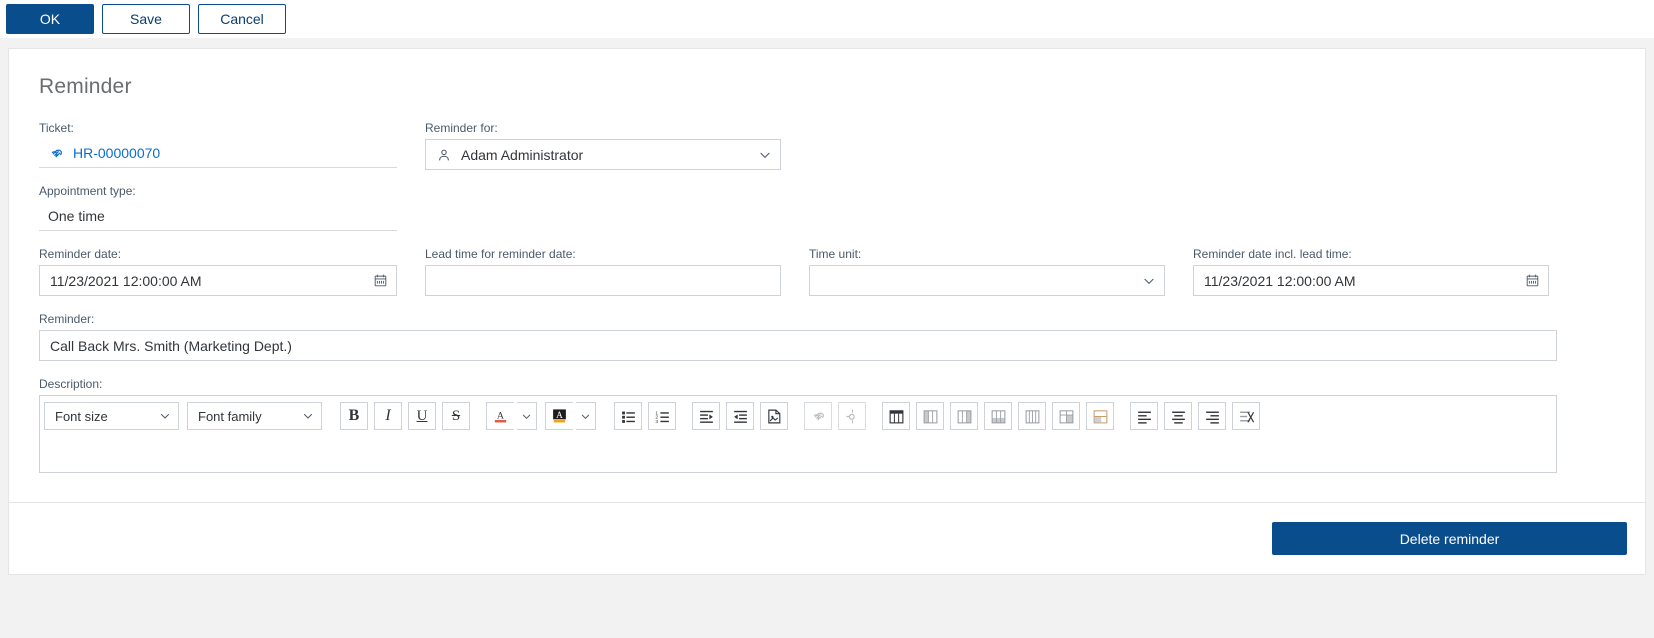 The image size is (1654, 638). What do you see at coordinates (87, 191) in the screenshot?
I see `appointment-type-label: Appointment type:` at bounding box center [87, 191].